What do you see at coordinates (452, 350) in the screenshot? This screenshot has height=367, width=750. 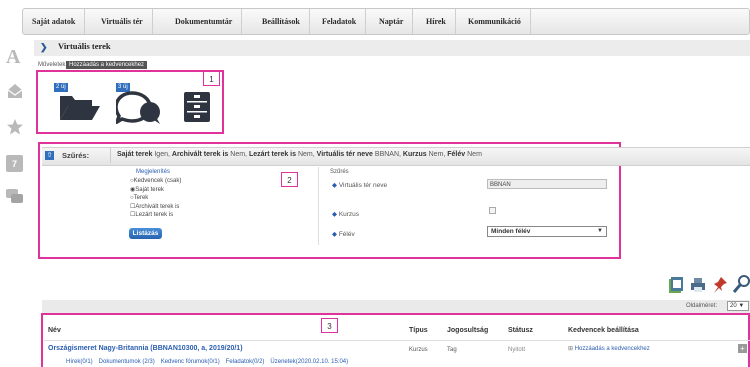 I see `row-permission: Tag` at bounding box center [452, 350].